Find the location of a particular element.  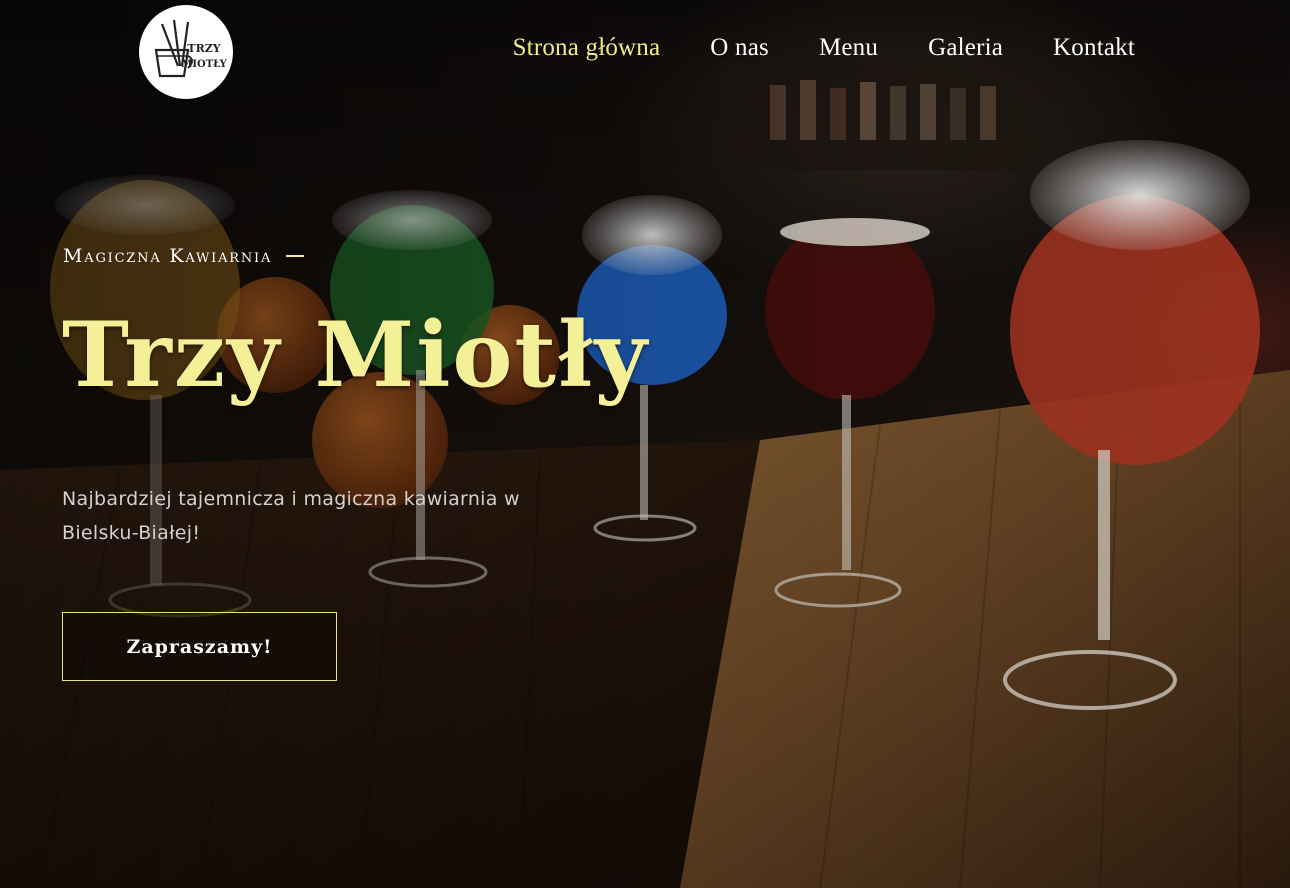

hero-eyebrow-text: Magiczna Kawiarnia is located at coordinates (168, 256).